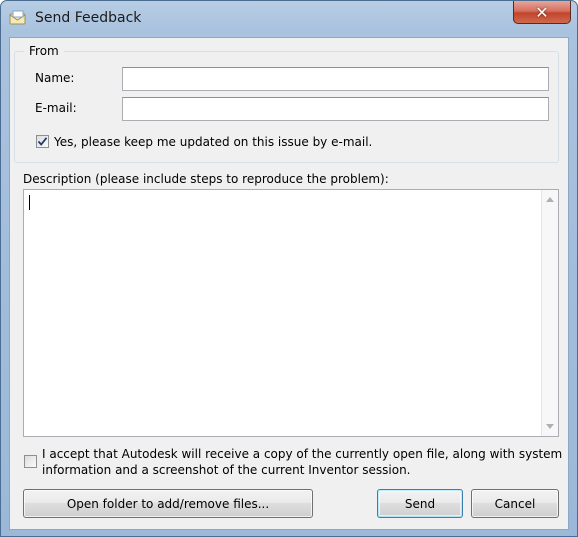  What do you see at coordinates (30, 461) in the screenshot?
I see `accept-checkbox` at bounding box center [30, 461].